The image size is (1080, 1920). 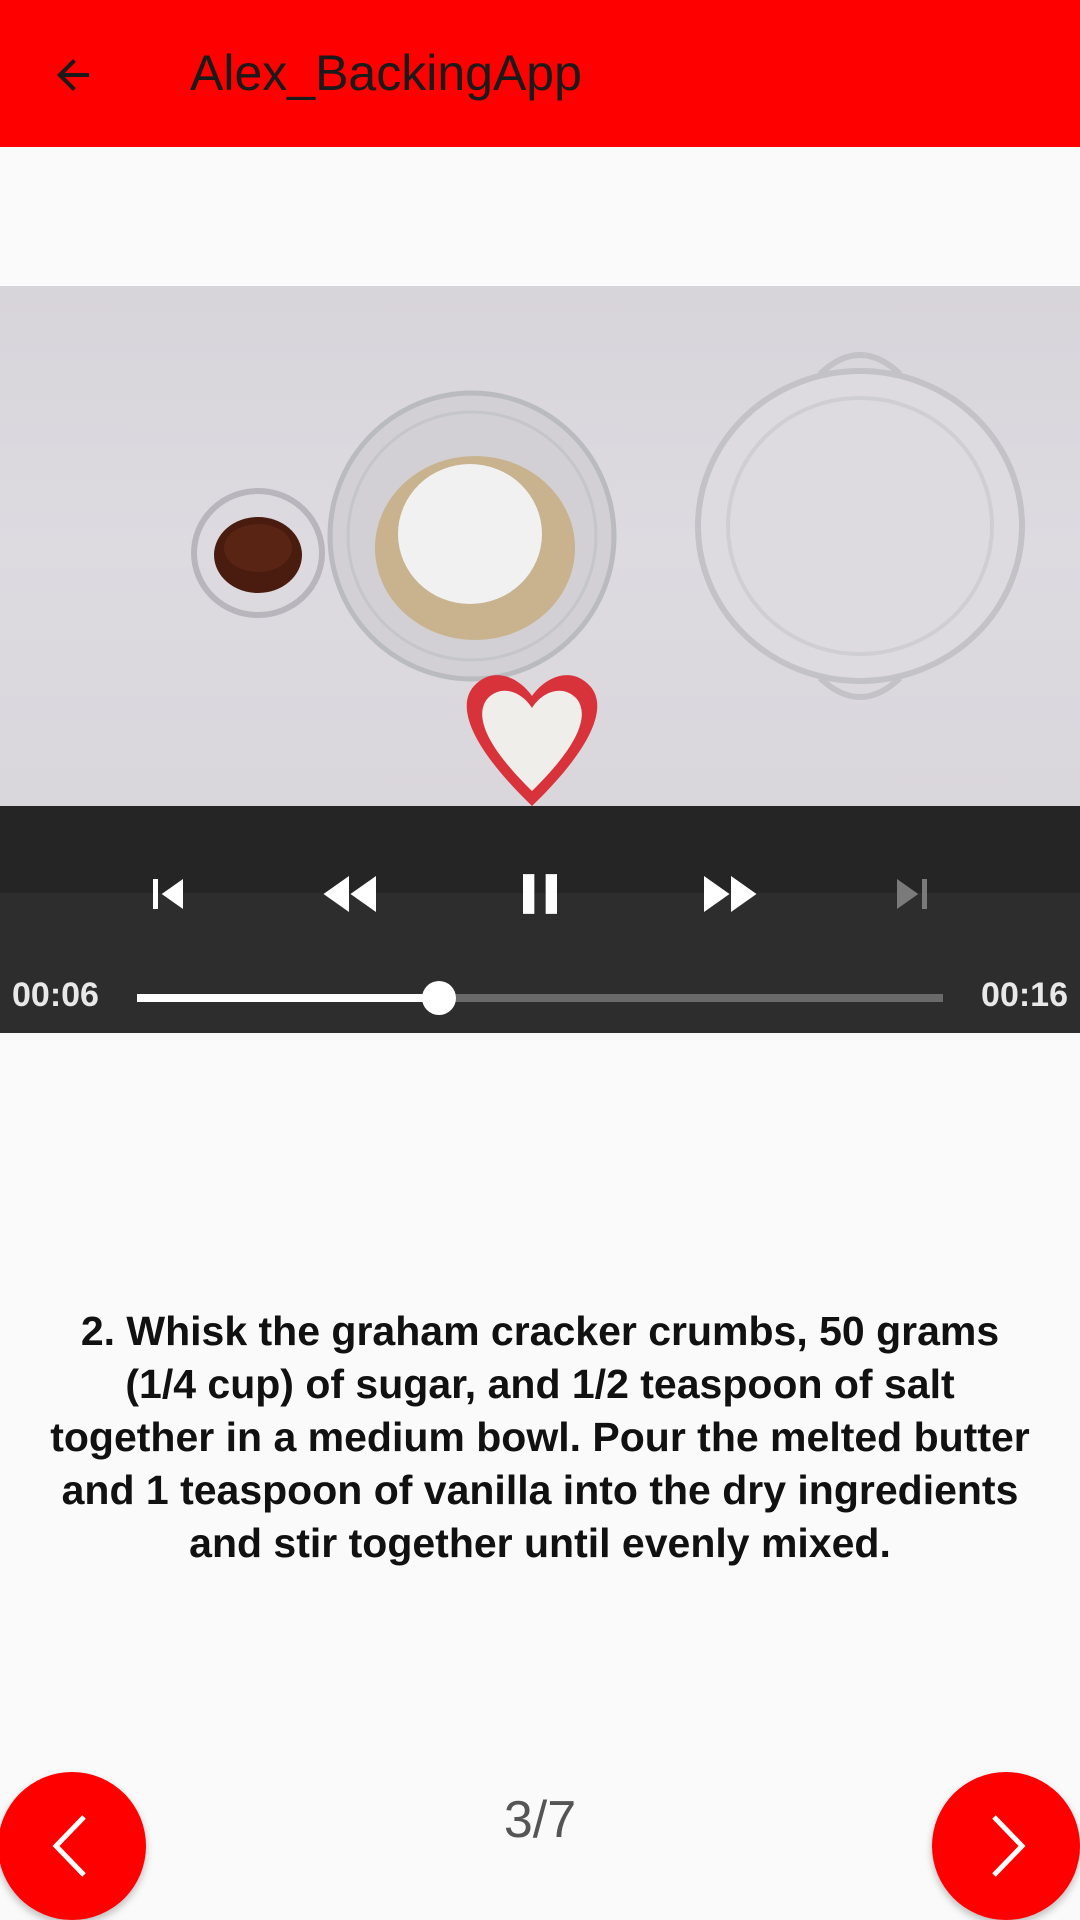 I want to click on fast-forward-button, so click(x=728, y=894).